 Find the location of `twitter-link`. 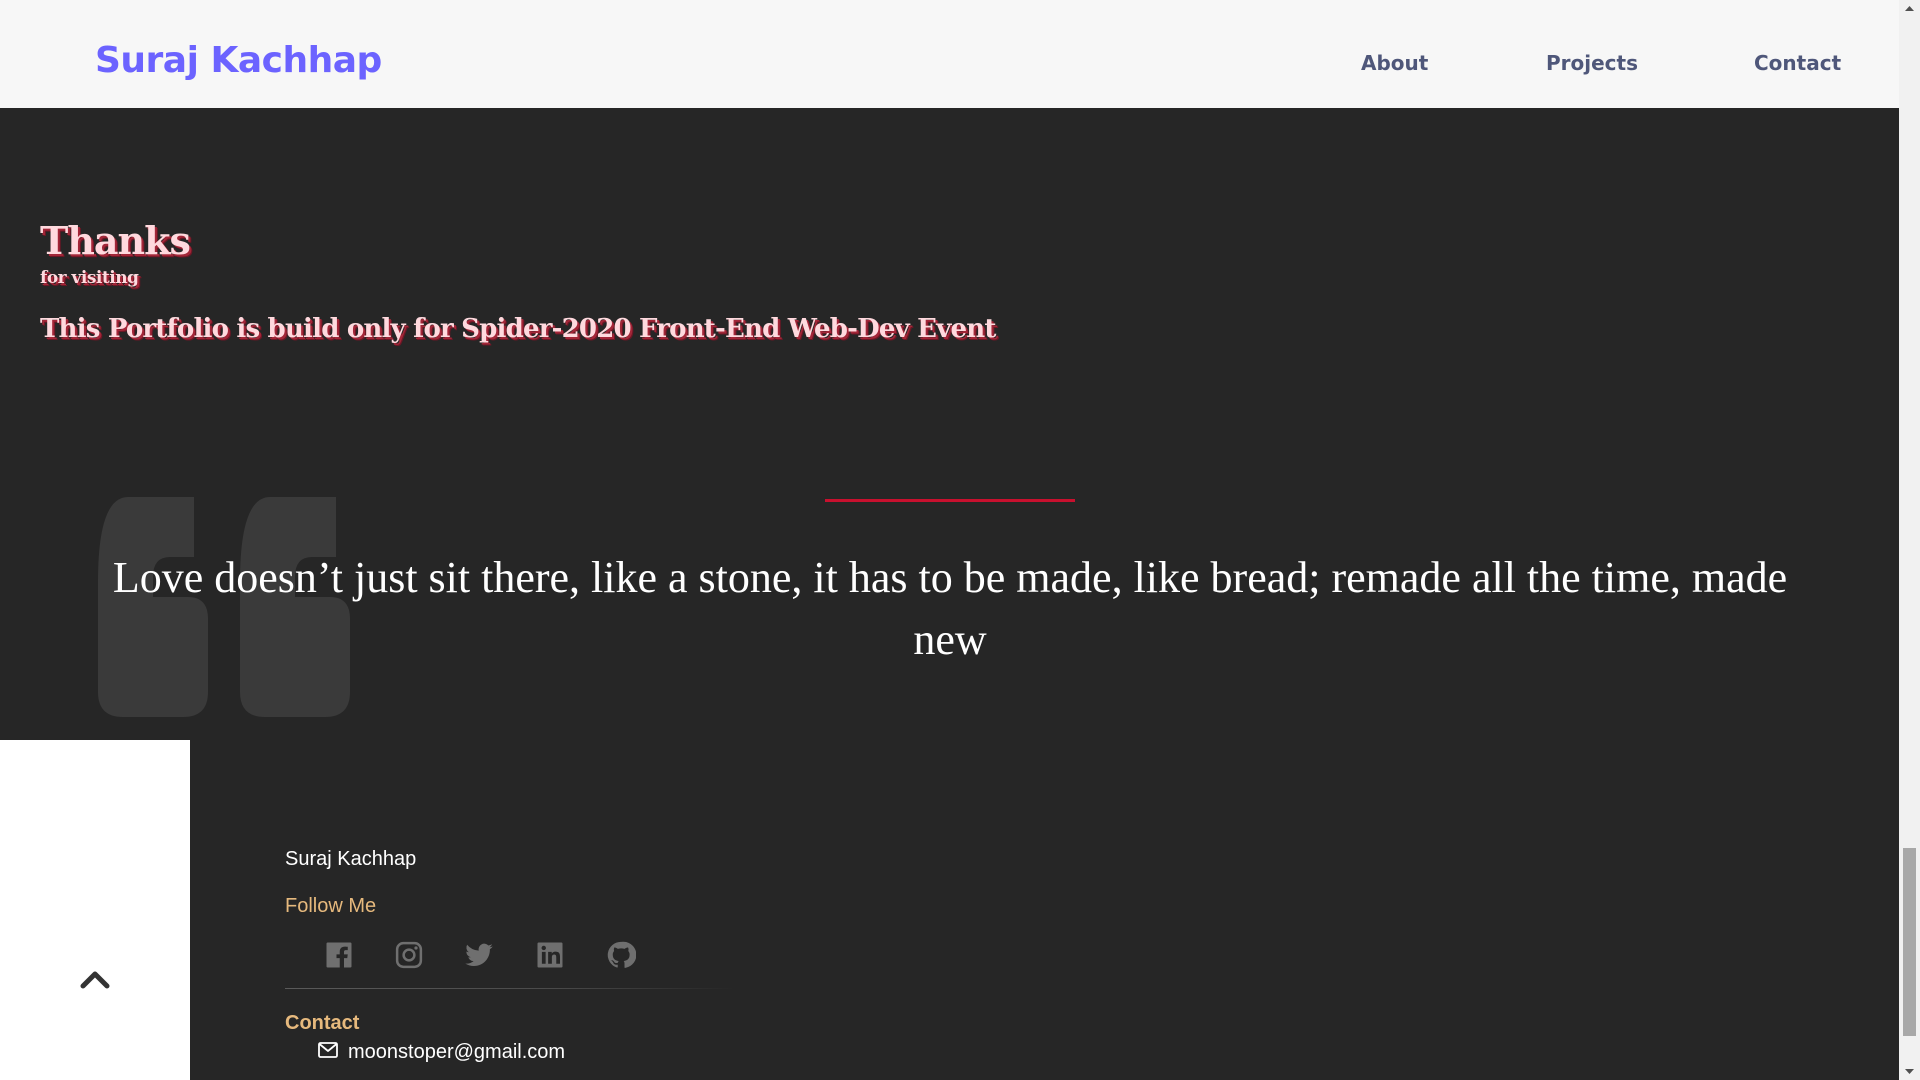

twitter-link is located at coordinates (479, 955).